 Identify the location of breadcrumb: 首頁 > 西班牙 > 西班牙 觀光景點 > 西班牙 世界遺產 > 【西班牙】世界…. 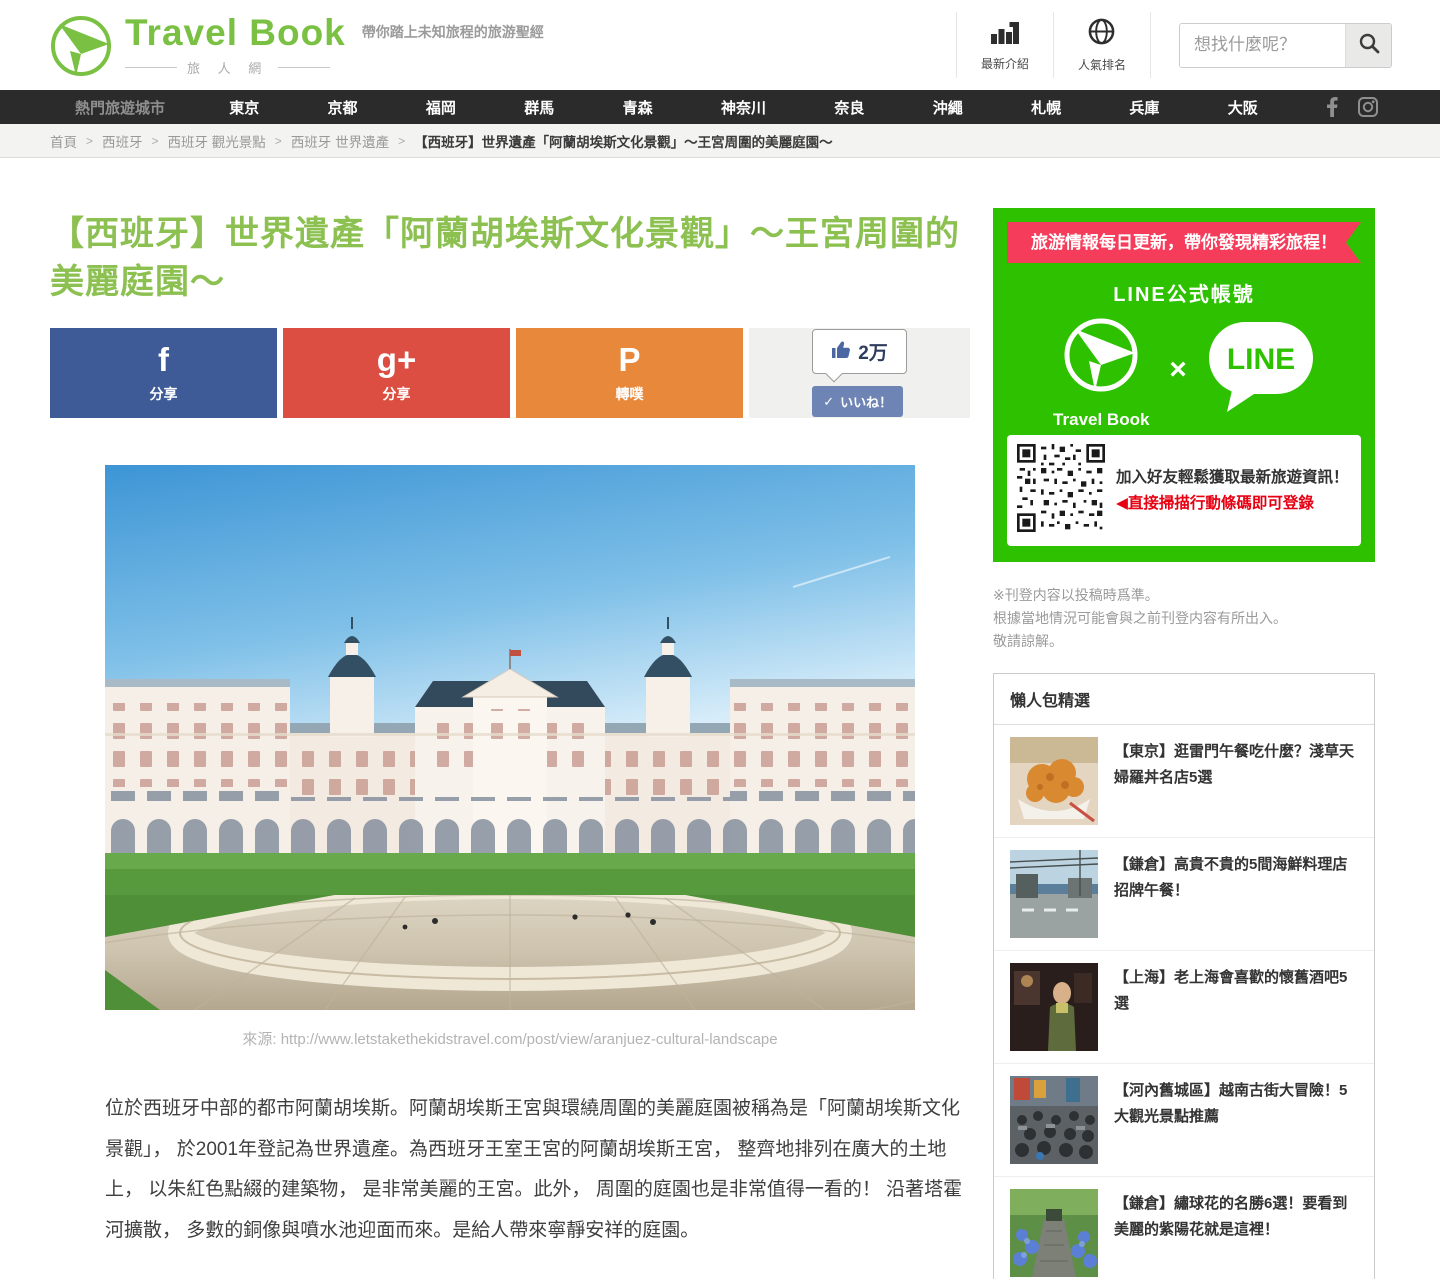
(720, 141).